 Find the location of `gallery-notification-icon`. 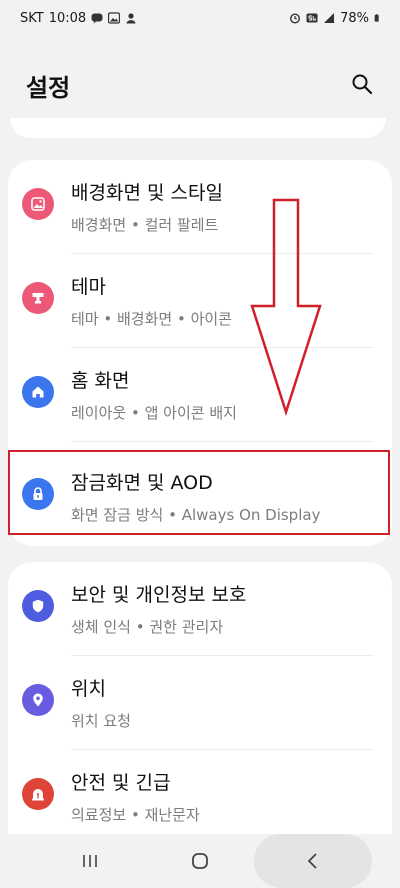

gallery-notification-icon is located at coordinates (114, 18).